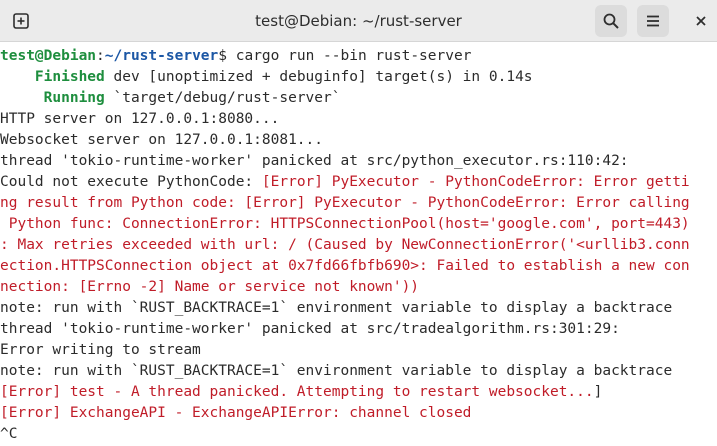 The width and height of the screenshot is (717, 446). I want to click on running-text: `target/debug/rust-server`, so click(222, 98).